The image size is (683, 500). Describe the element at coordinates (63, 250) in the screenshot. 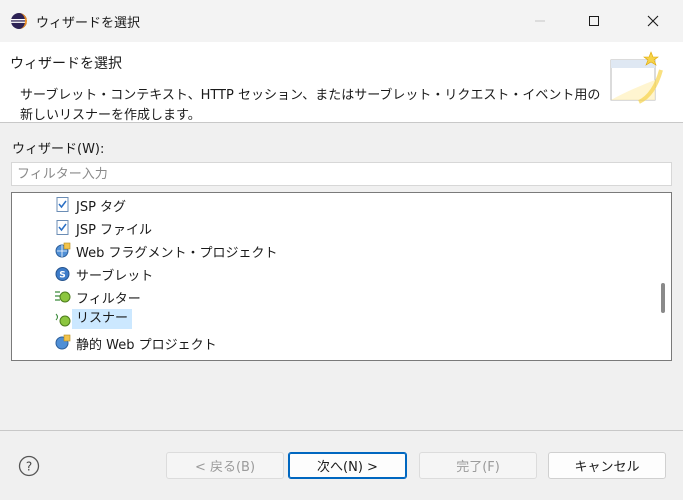

I see `web-fragment-project-icon` at that location.